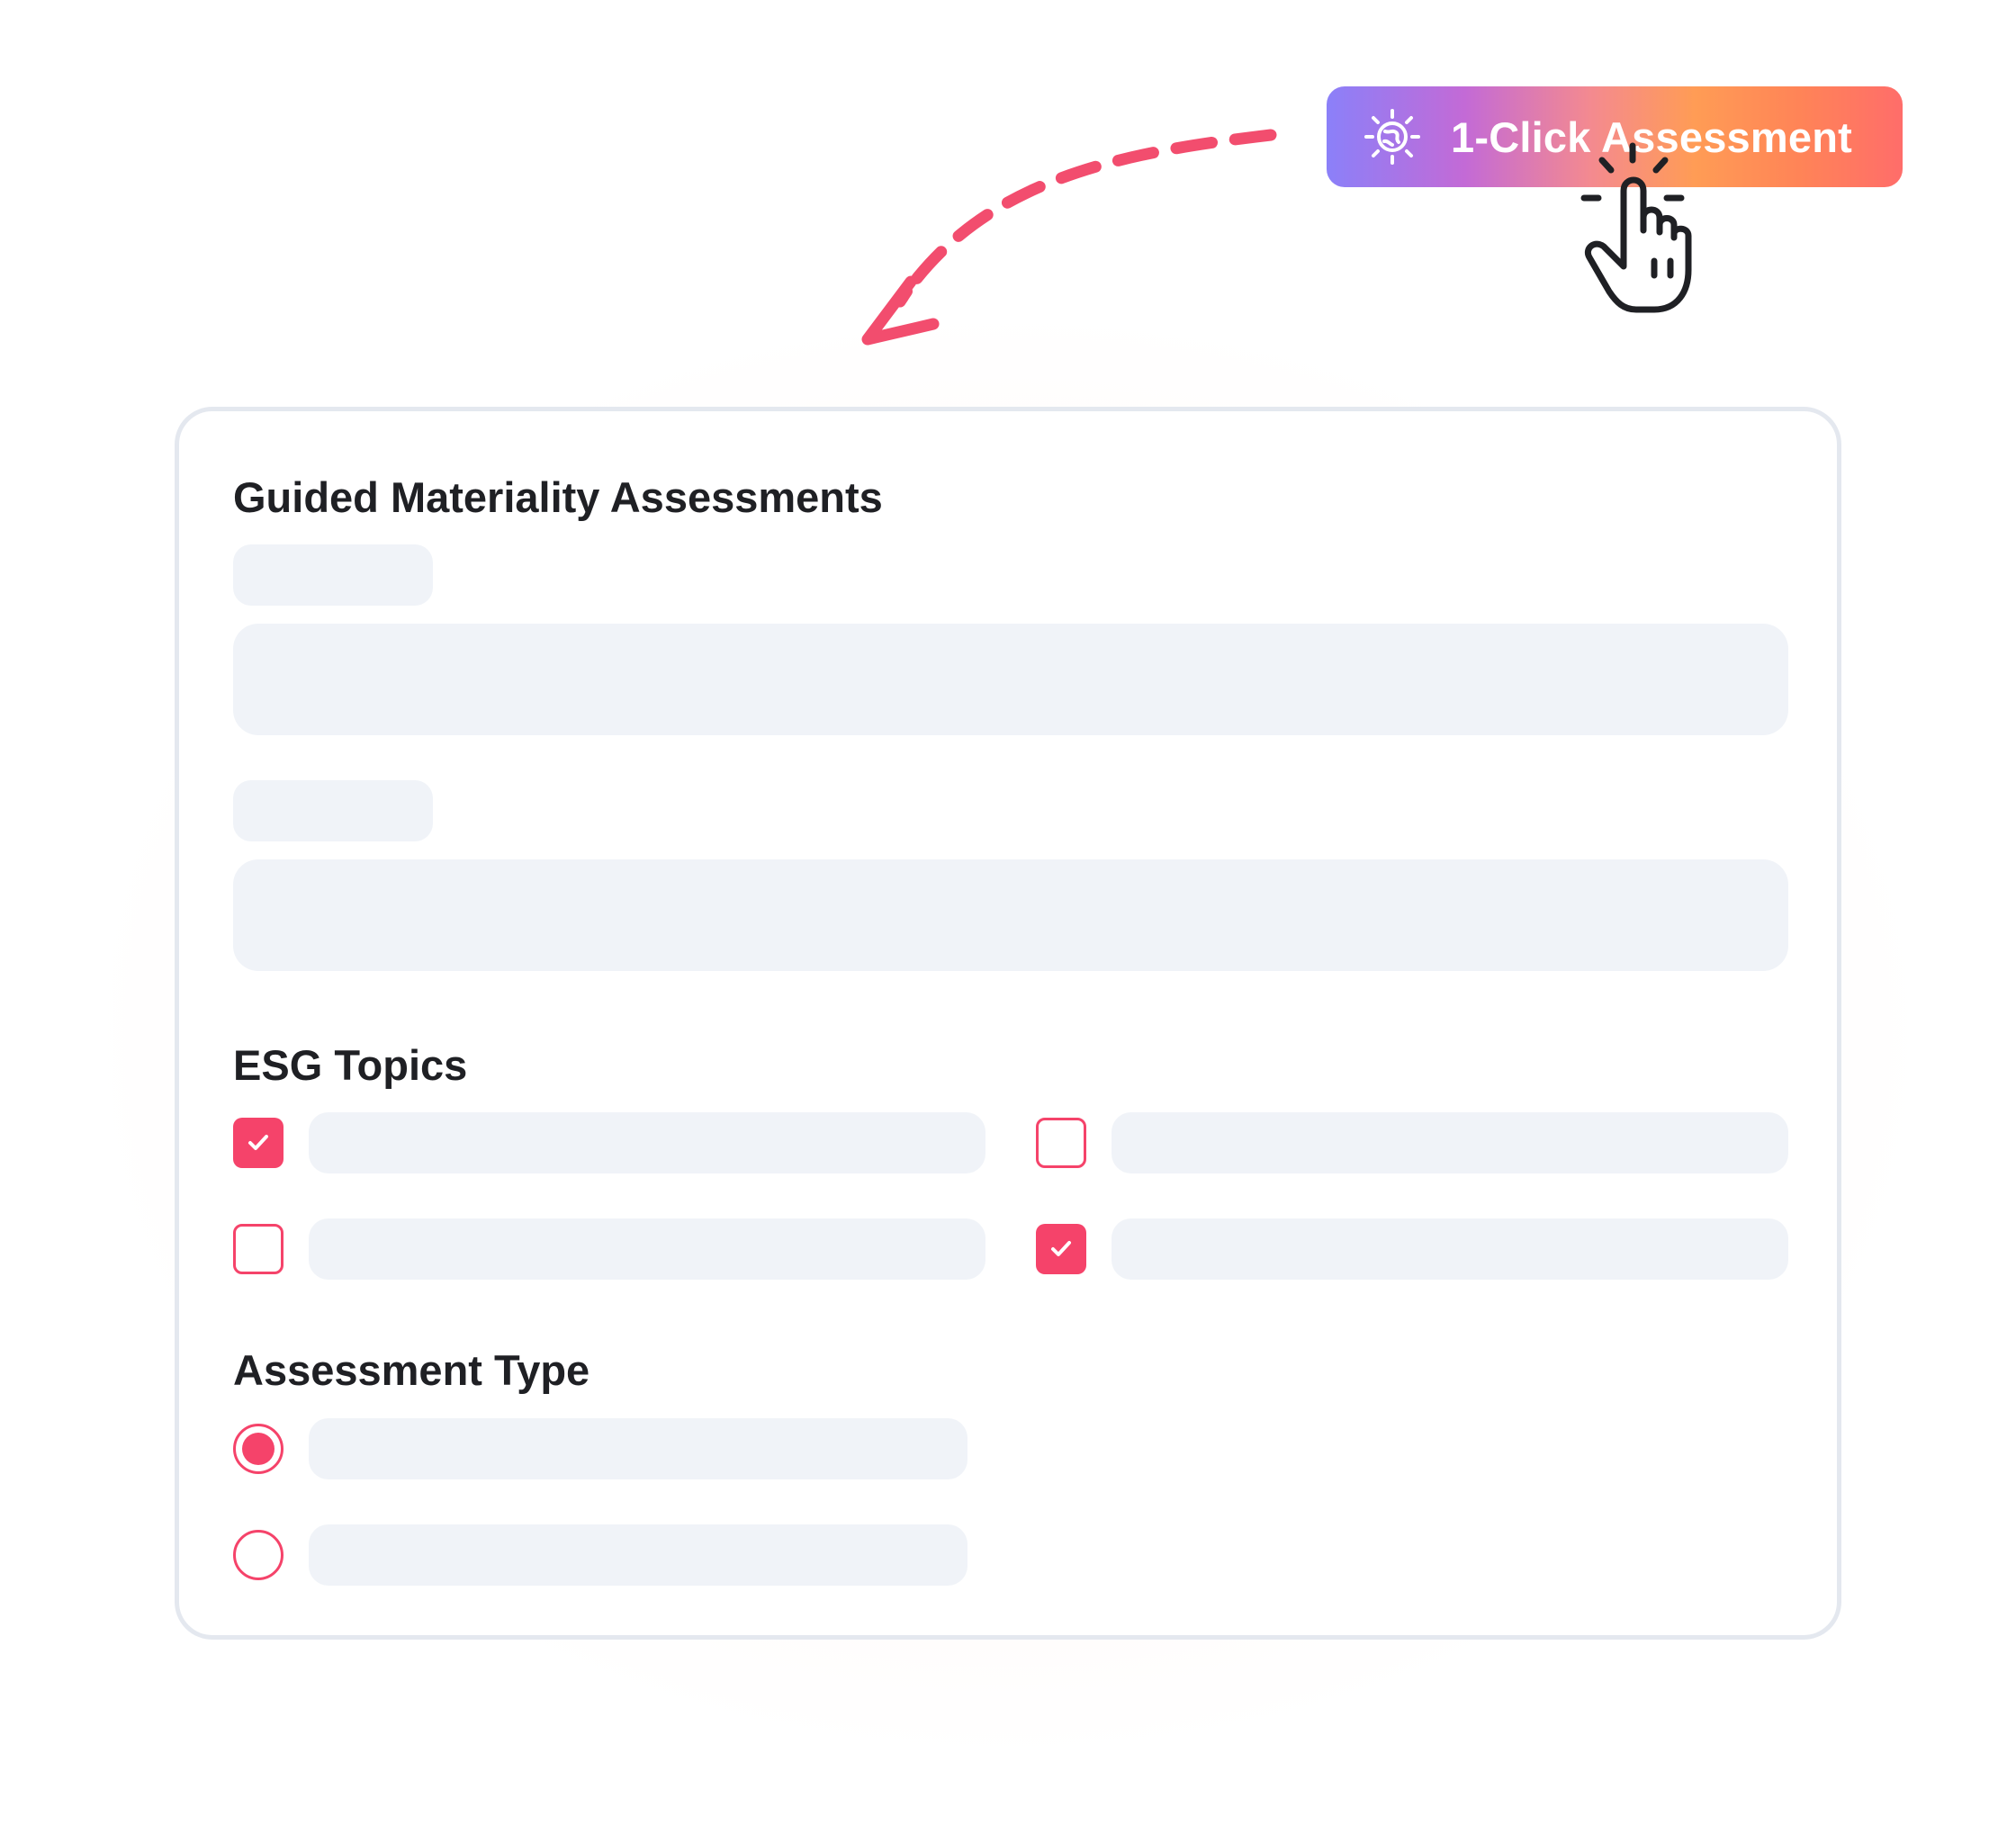 This screenshot has height=1843, width=2016. Describe the element at coordinates (411, 1370) in the screenshot. I see `assessment-type-heading: Assessment Type` at that location.